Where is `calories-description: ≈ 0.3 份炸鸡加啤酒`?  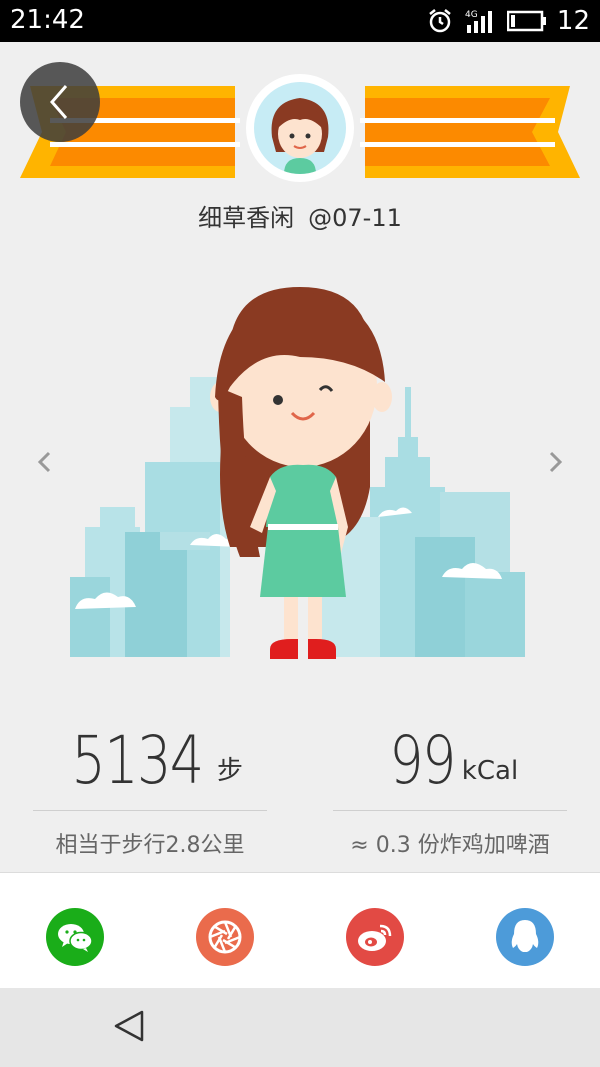
calories-description: ≈ 0.3 份炸鸡加啤酒 is located at coordinates (450, 845).